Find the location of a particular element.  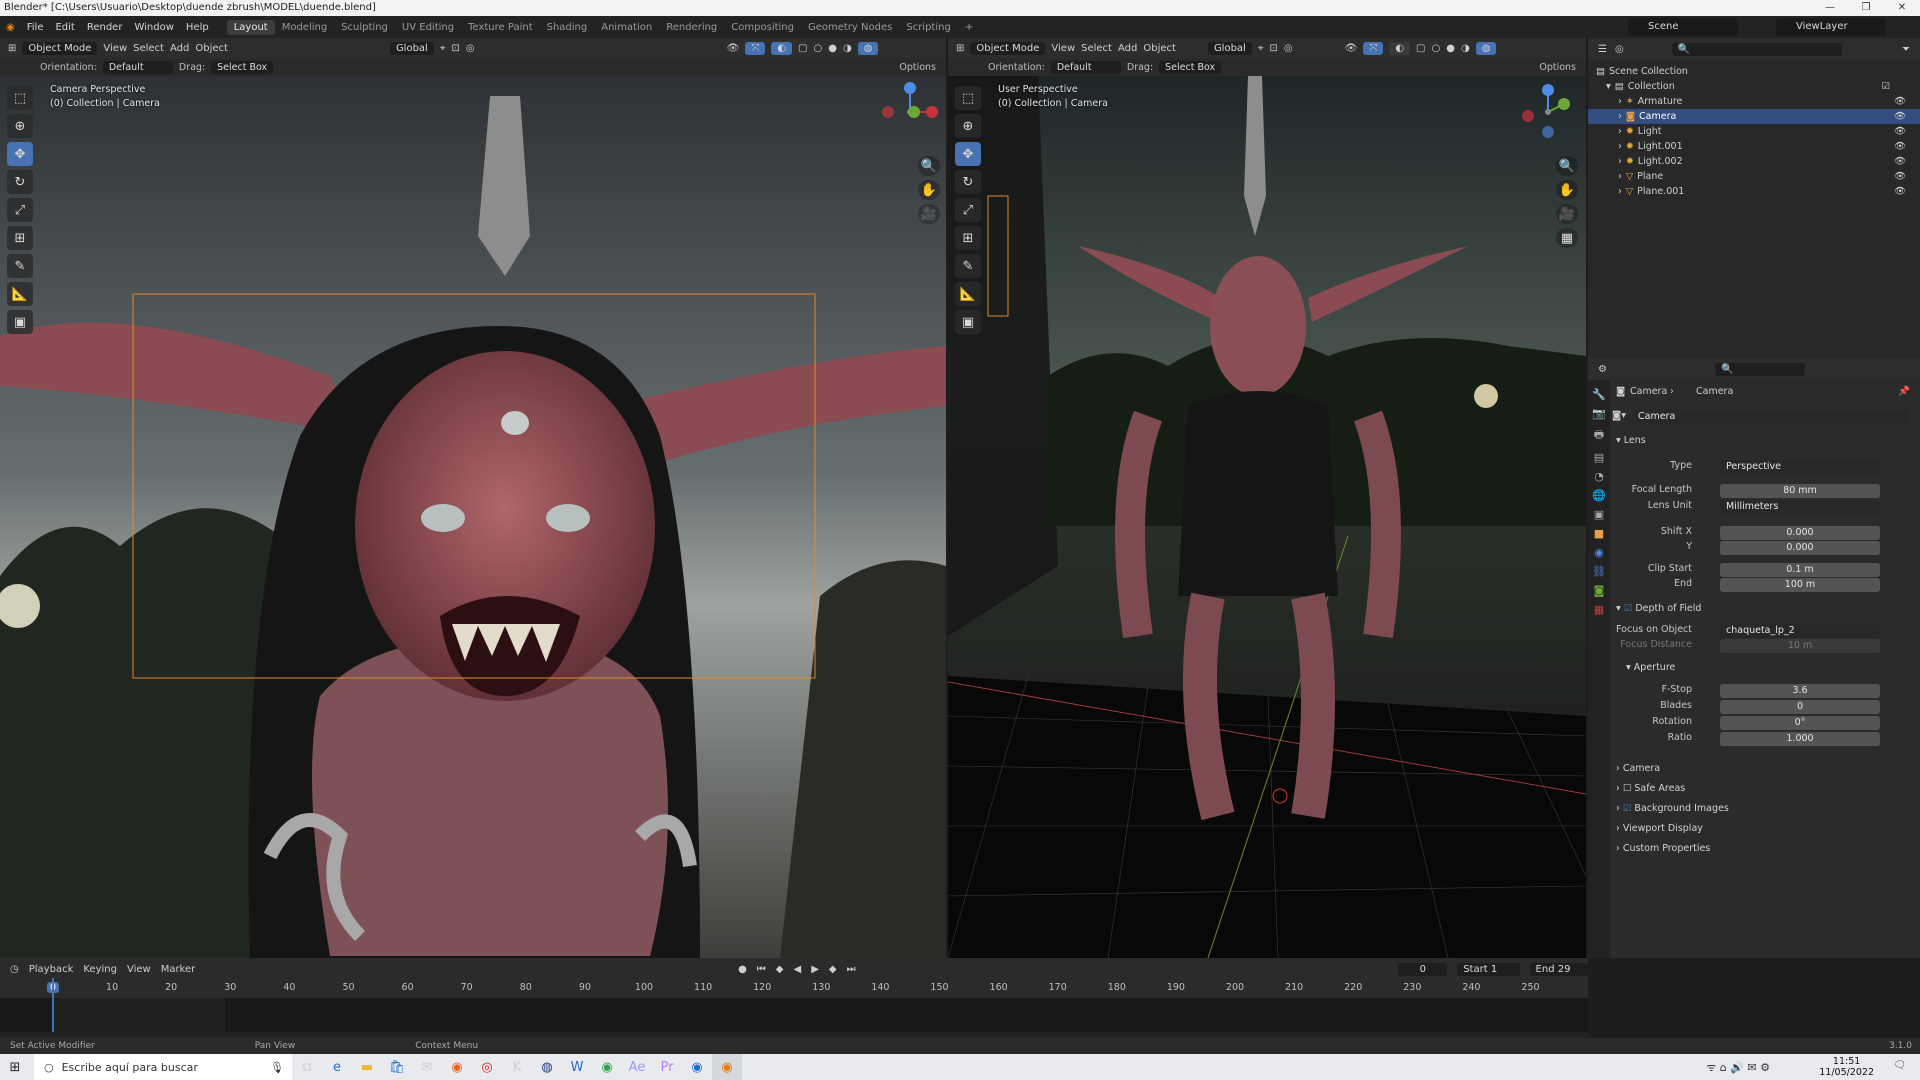

workspace-tab-shading: Shading is located at coordinates (567, 27).